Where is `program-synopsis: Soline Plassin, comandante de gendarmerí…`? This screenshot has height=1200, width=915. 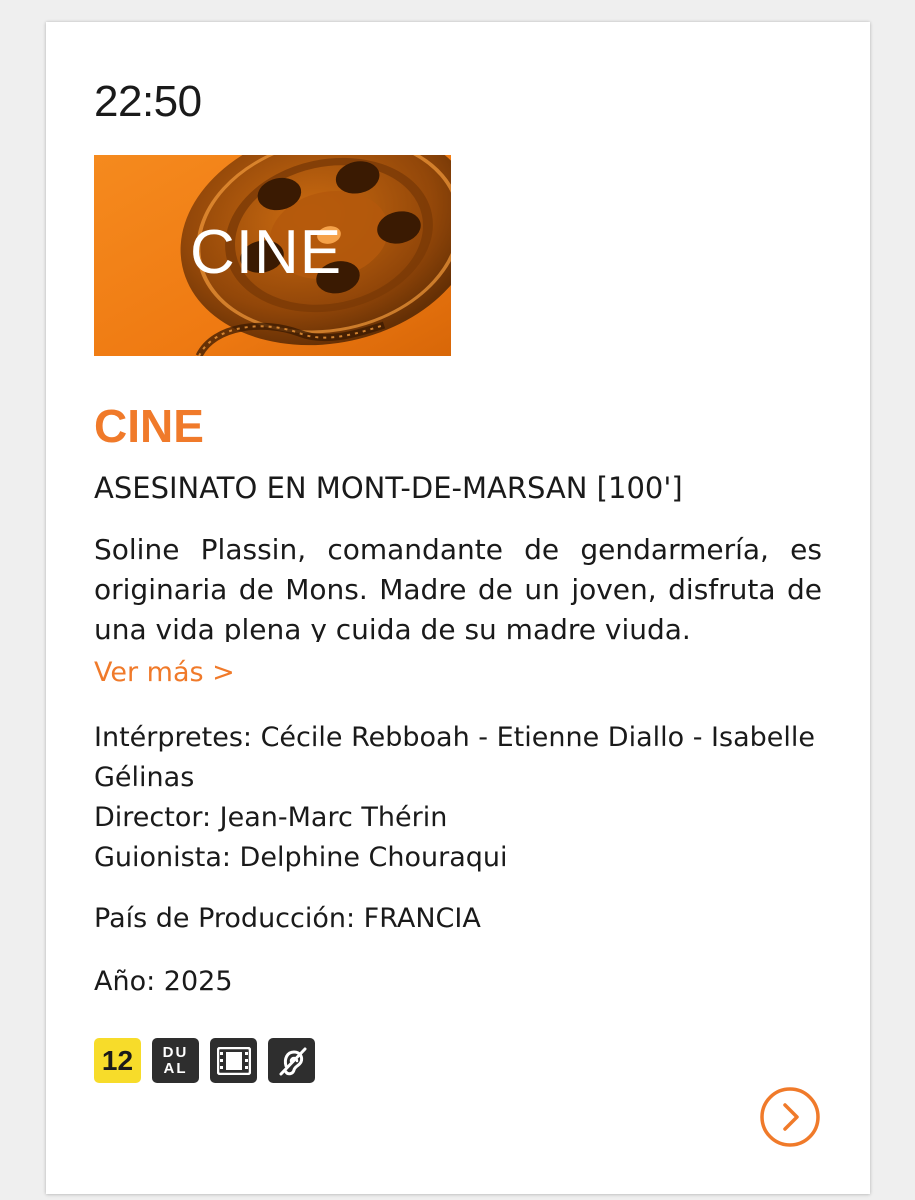 program-synopsis: Soline Plassin, comandante de gendarmerí… is located at coordinates (458, 587).